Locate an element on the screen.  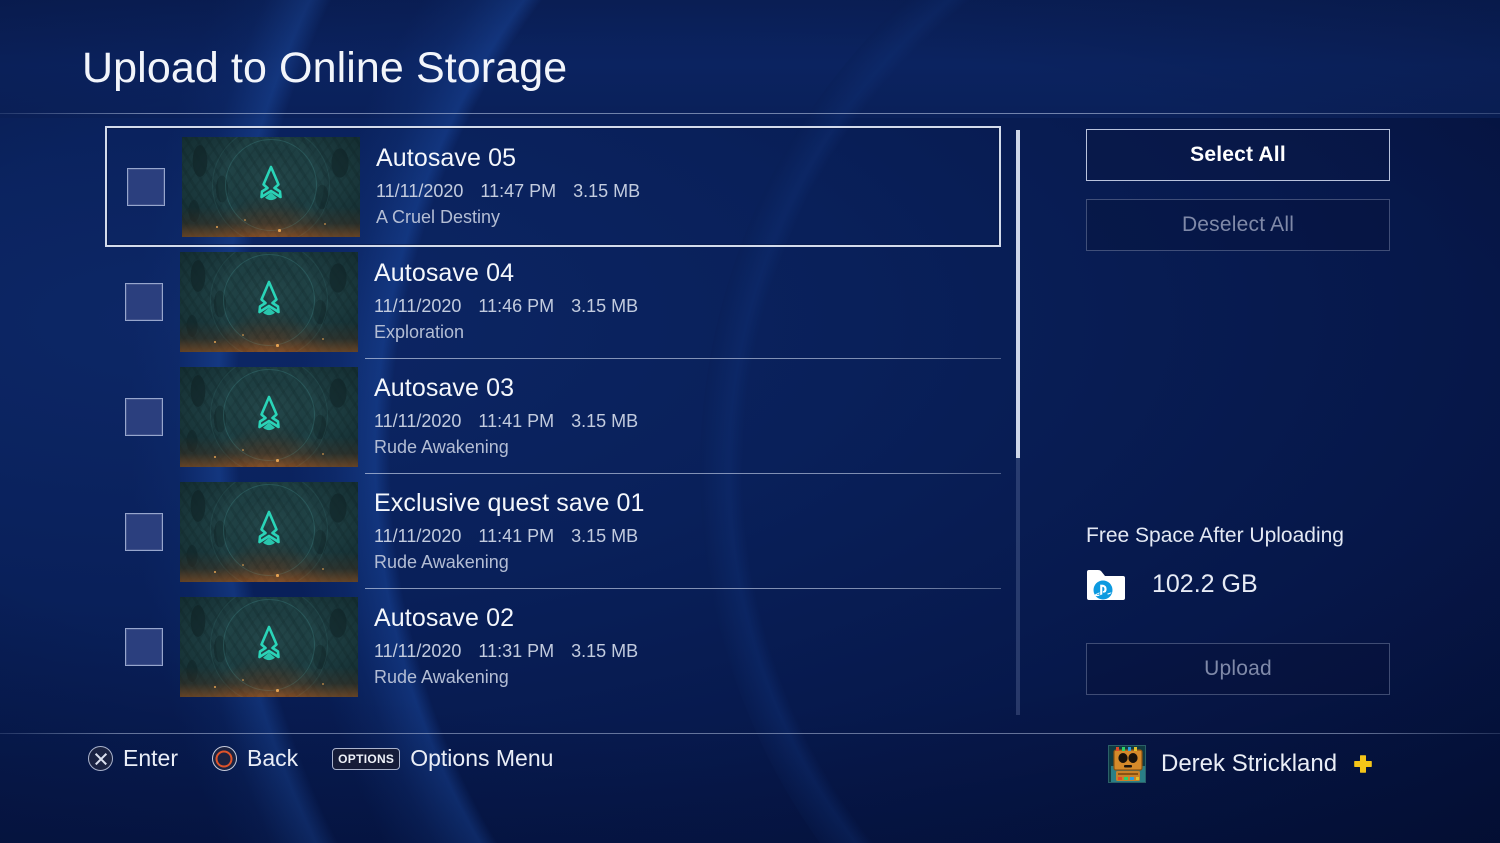
hint-back-label: Back is located at coordinates (272, 758).